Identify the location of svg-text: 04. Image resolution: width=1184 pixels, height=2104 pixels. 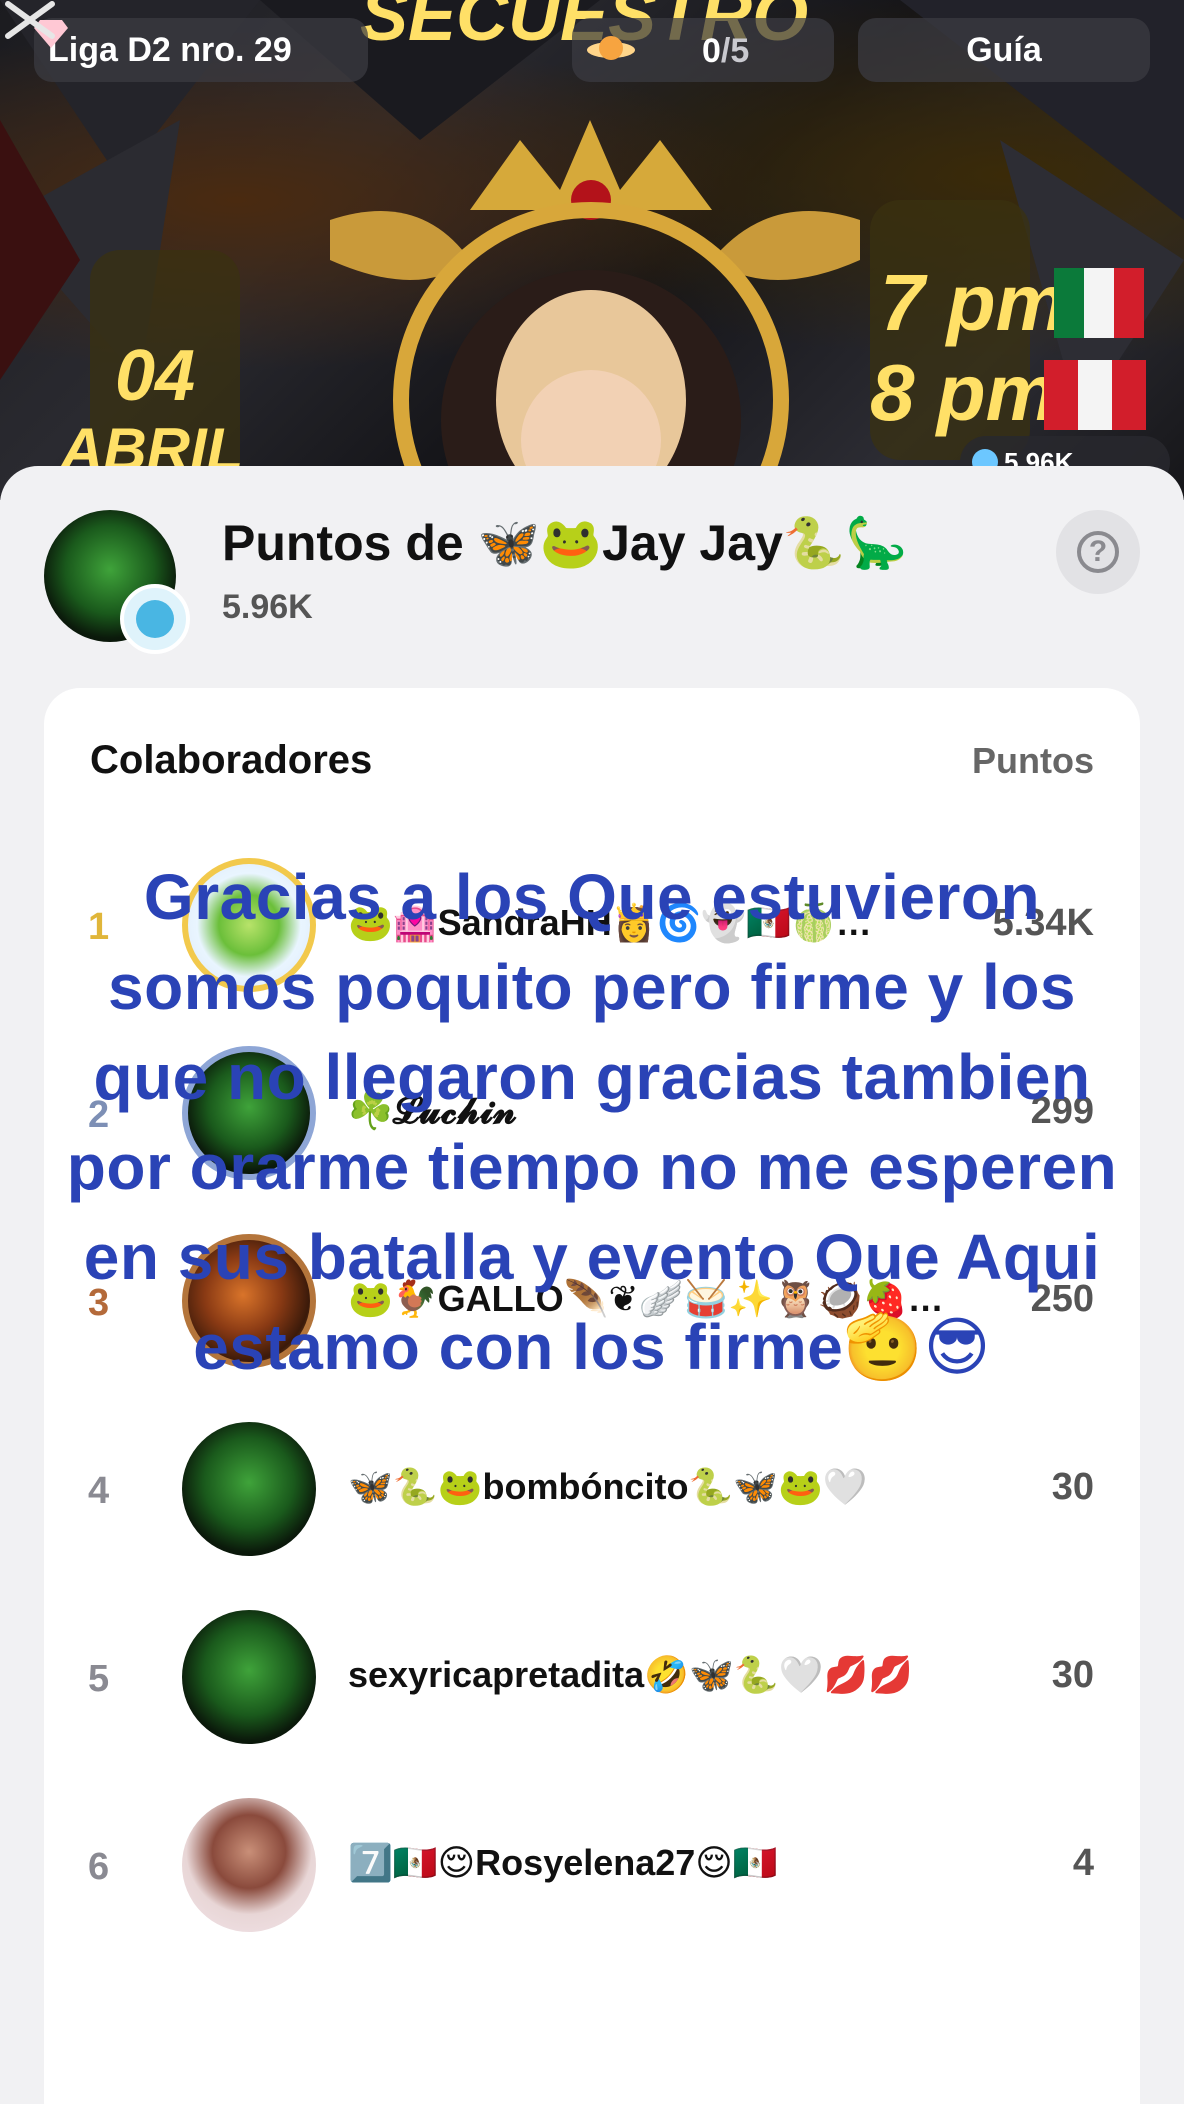
(155, 376).